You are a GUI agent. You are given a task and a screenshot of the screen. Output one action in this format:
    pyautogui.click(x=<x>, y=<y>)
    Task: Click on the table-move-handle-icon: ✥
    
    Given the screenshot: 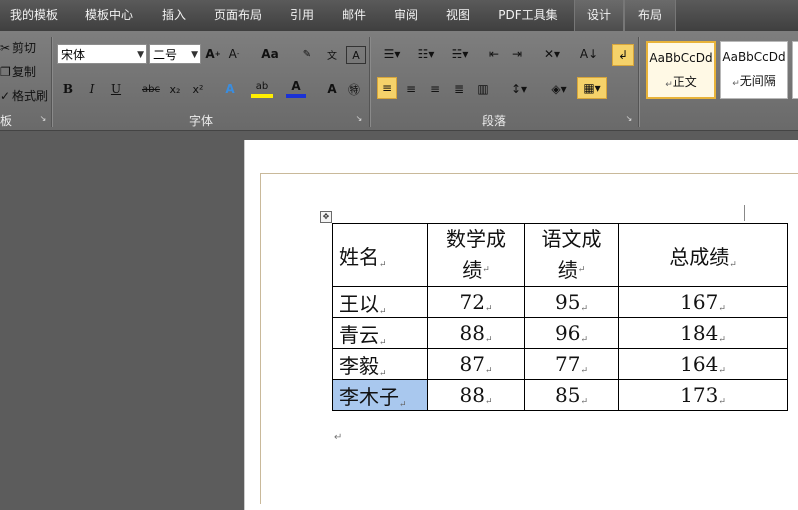 What is the action you would take?
    pyautogui.click(x=326, y=217)
    